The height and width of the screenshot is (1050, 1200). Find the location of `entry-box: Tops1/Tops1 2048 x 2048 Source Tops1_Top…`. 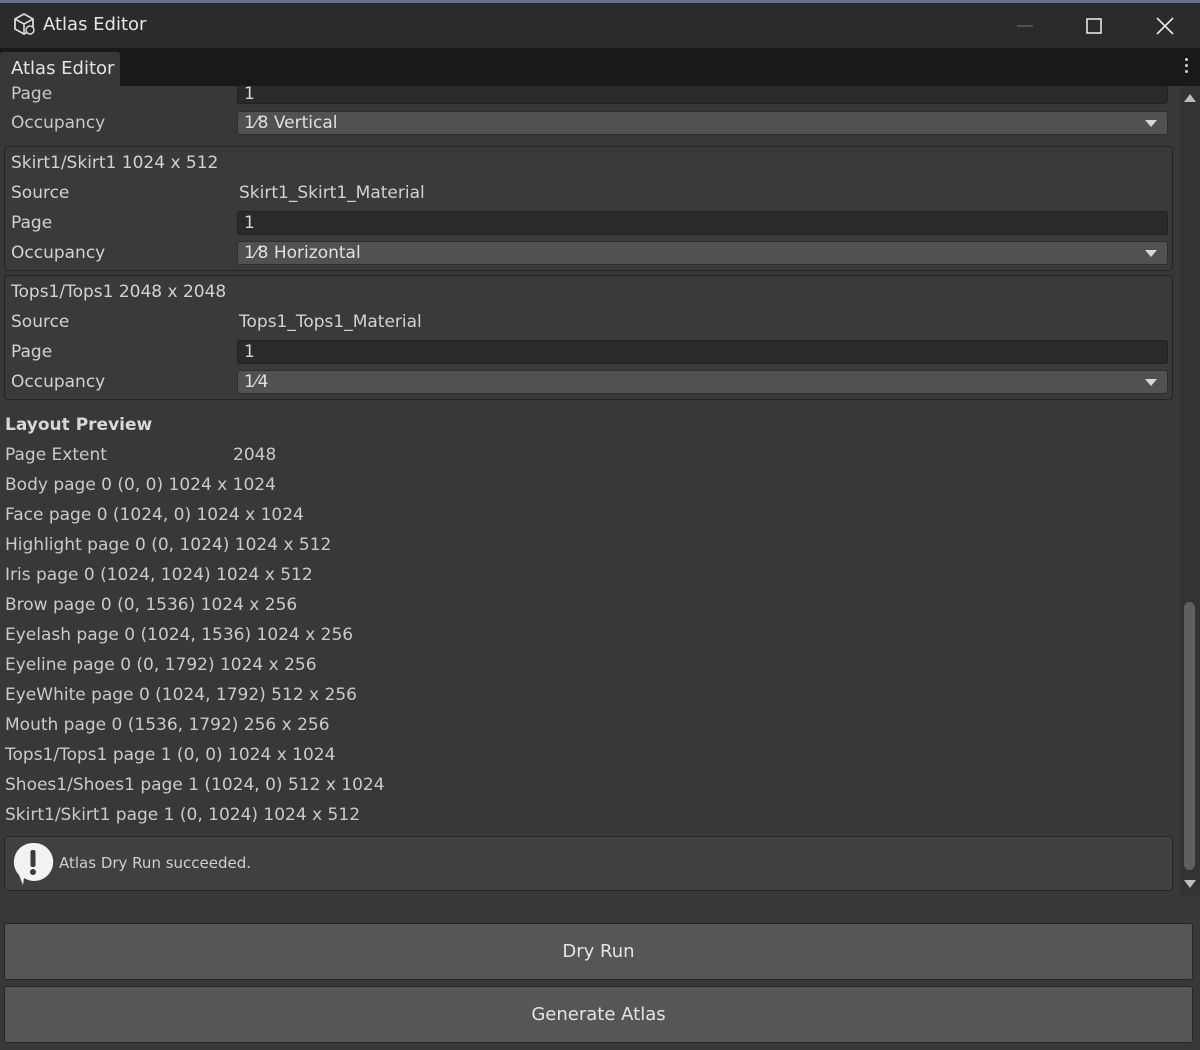

entry-box: Tops1/Tops1 2048 x 2048 Source Tops1_Top… is located at coordinates (588, 337).